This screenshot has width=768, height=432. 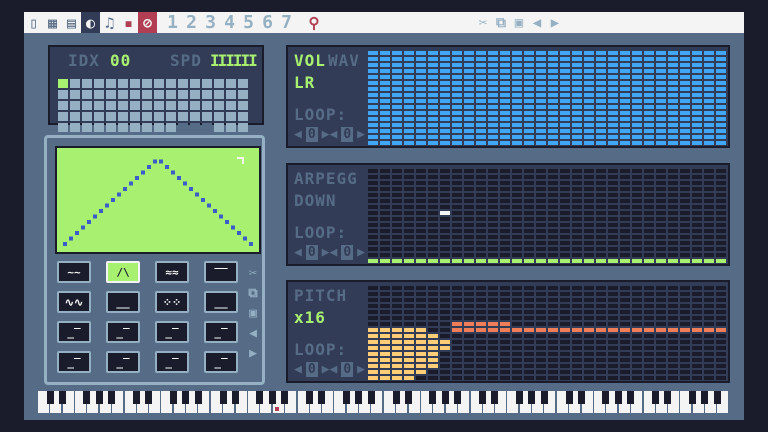 What do you see at coordinates (326, 178) in the screenshot?
I see `arpeggio-label: ARPEGG` at bounding box center [326, 178].